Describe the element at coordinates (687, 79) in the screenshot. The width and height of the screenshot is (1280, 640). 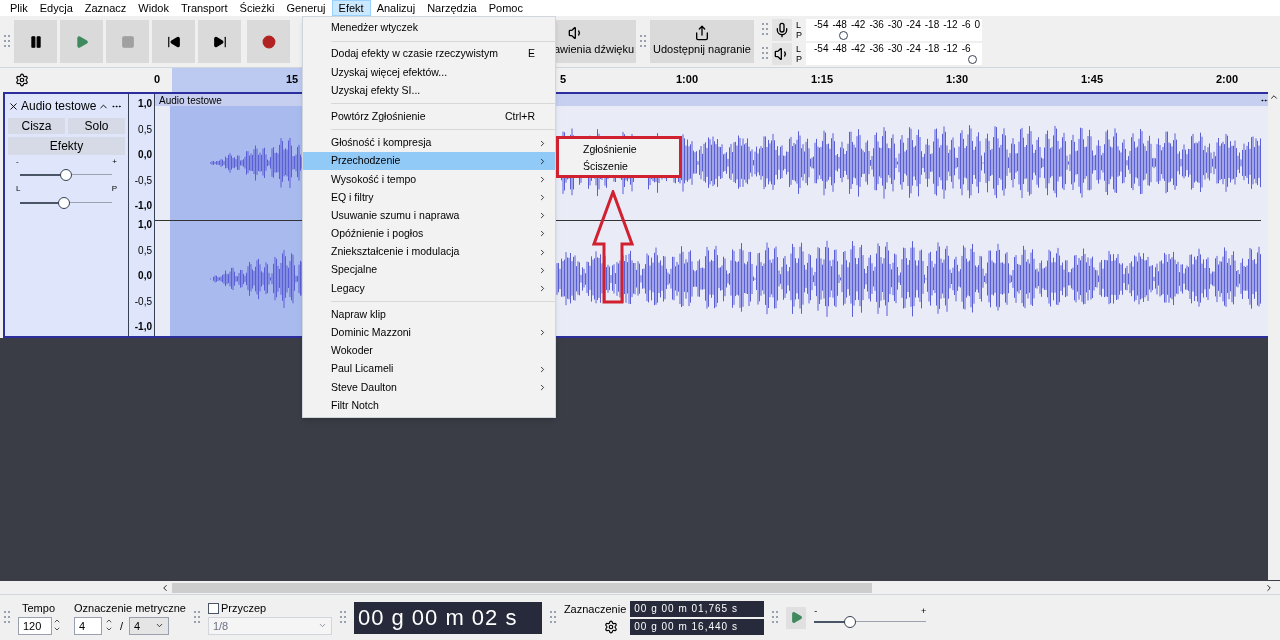
I see `ruler-time-label: 1:00` at that location.